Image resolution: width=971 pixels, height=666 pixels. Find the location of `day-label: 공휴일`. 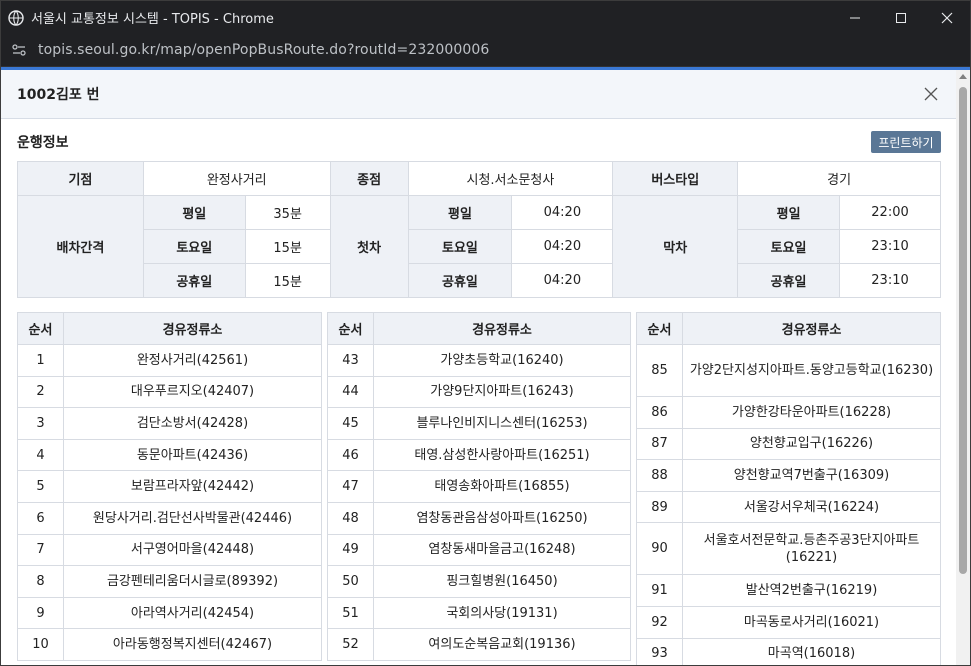

day-label: 공휴일 is located at coordinates (460, 280).